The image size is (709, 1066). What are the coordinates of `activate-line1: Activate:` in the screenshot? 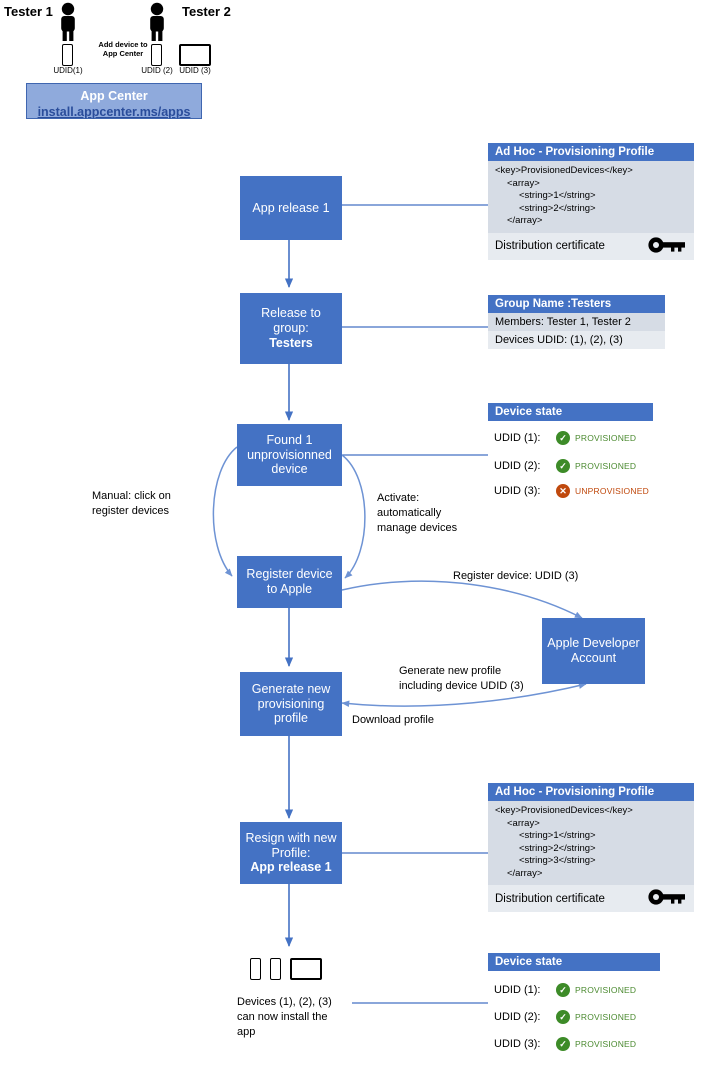 It's located at (398, 498).